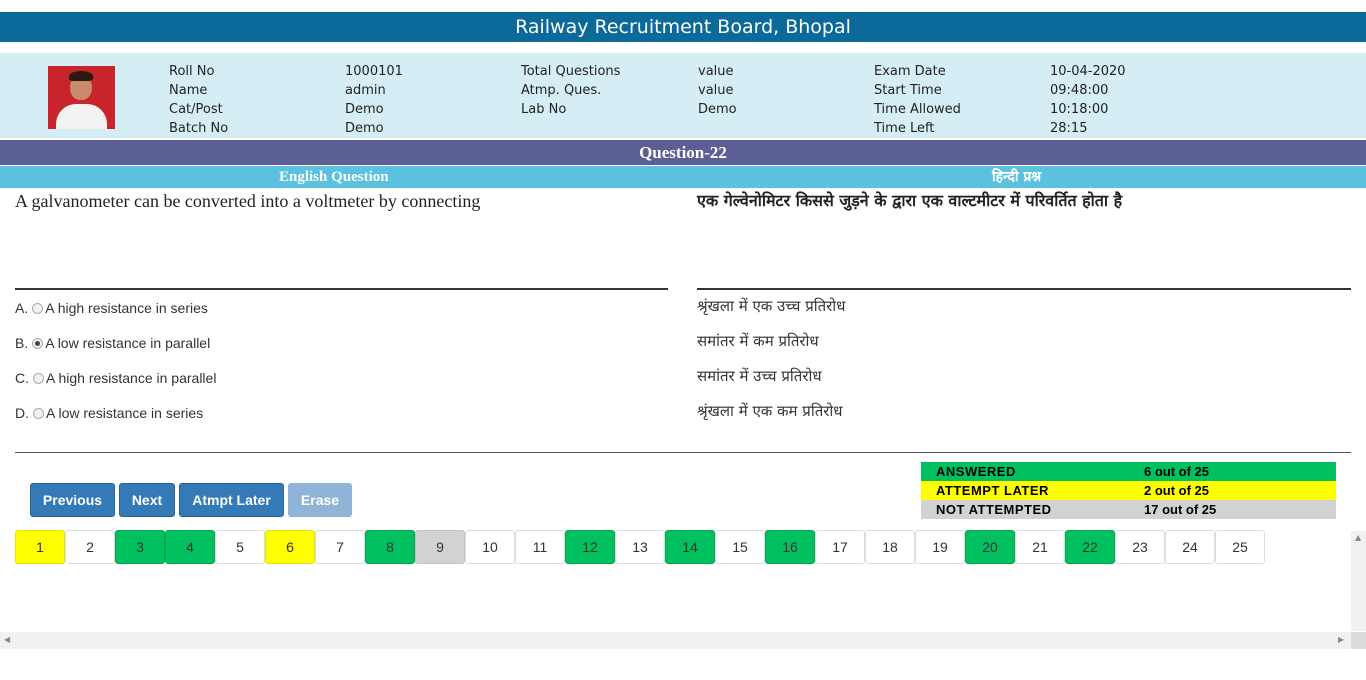 The image size is (1366, 680). Describe the element at coordinates (196, 109) in the screenshot. I see `cat-post-label: Cat/Post` at that location.